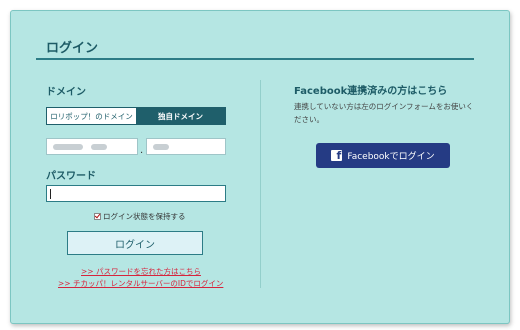 The width and height of the screenshot is (520, 330). I want to click on title-divider, so click(255, 59).